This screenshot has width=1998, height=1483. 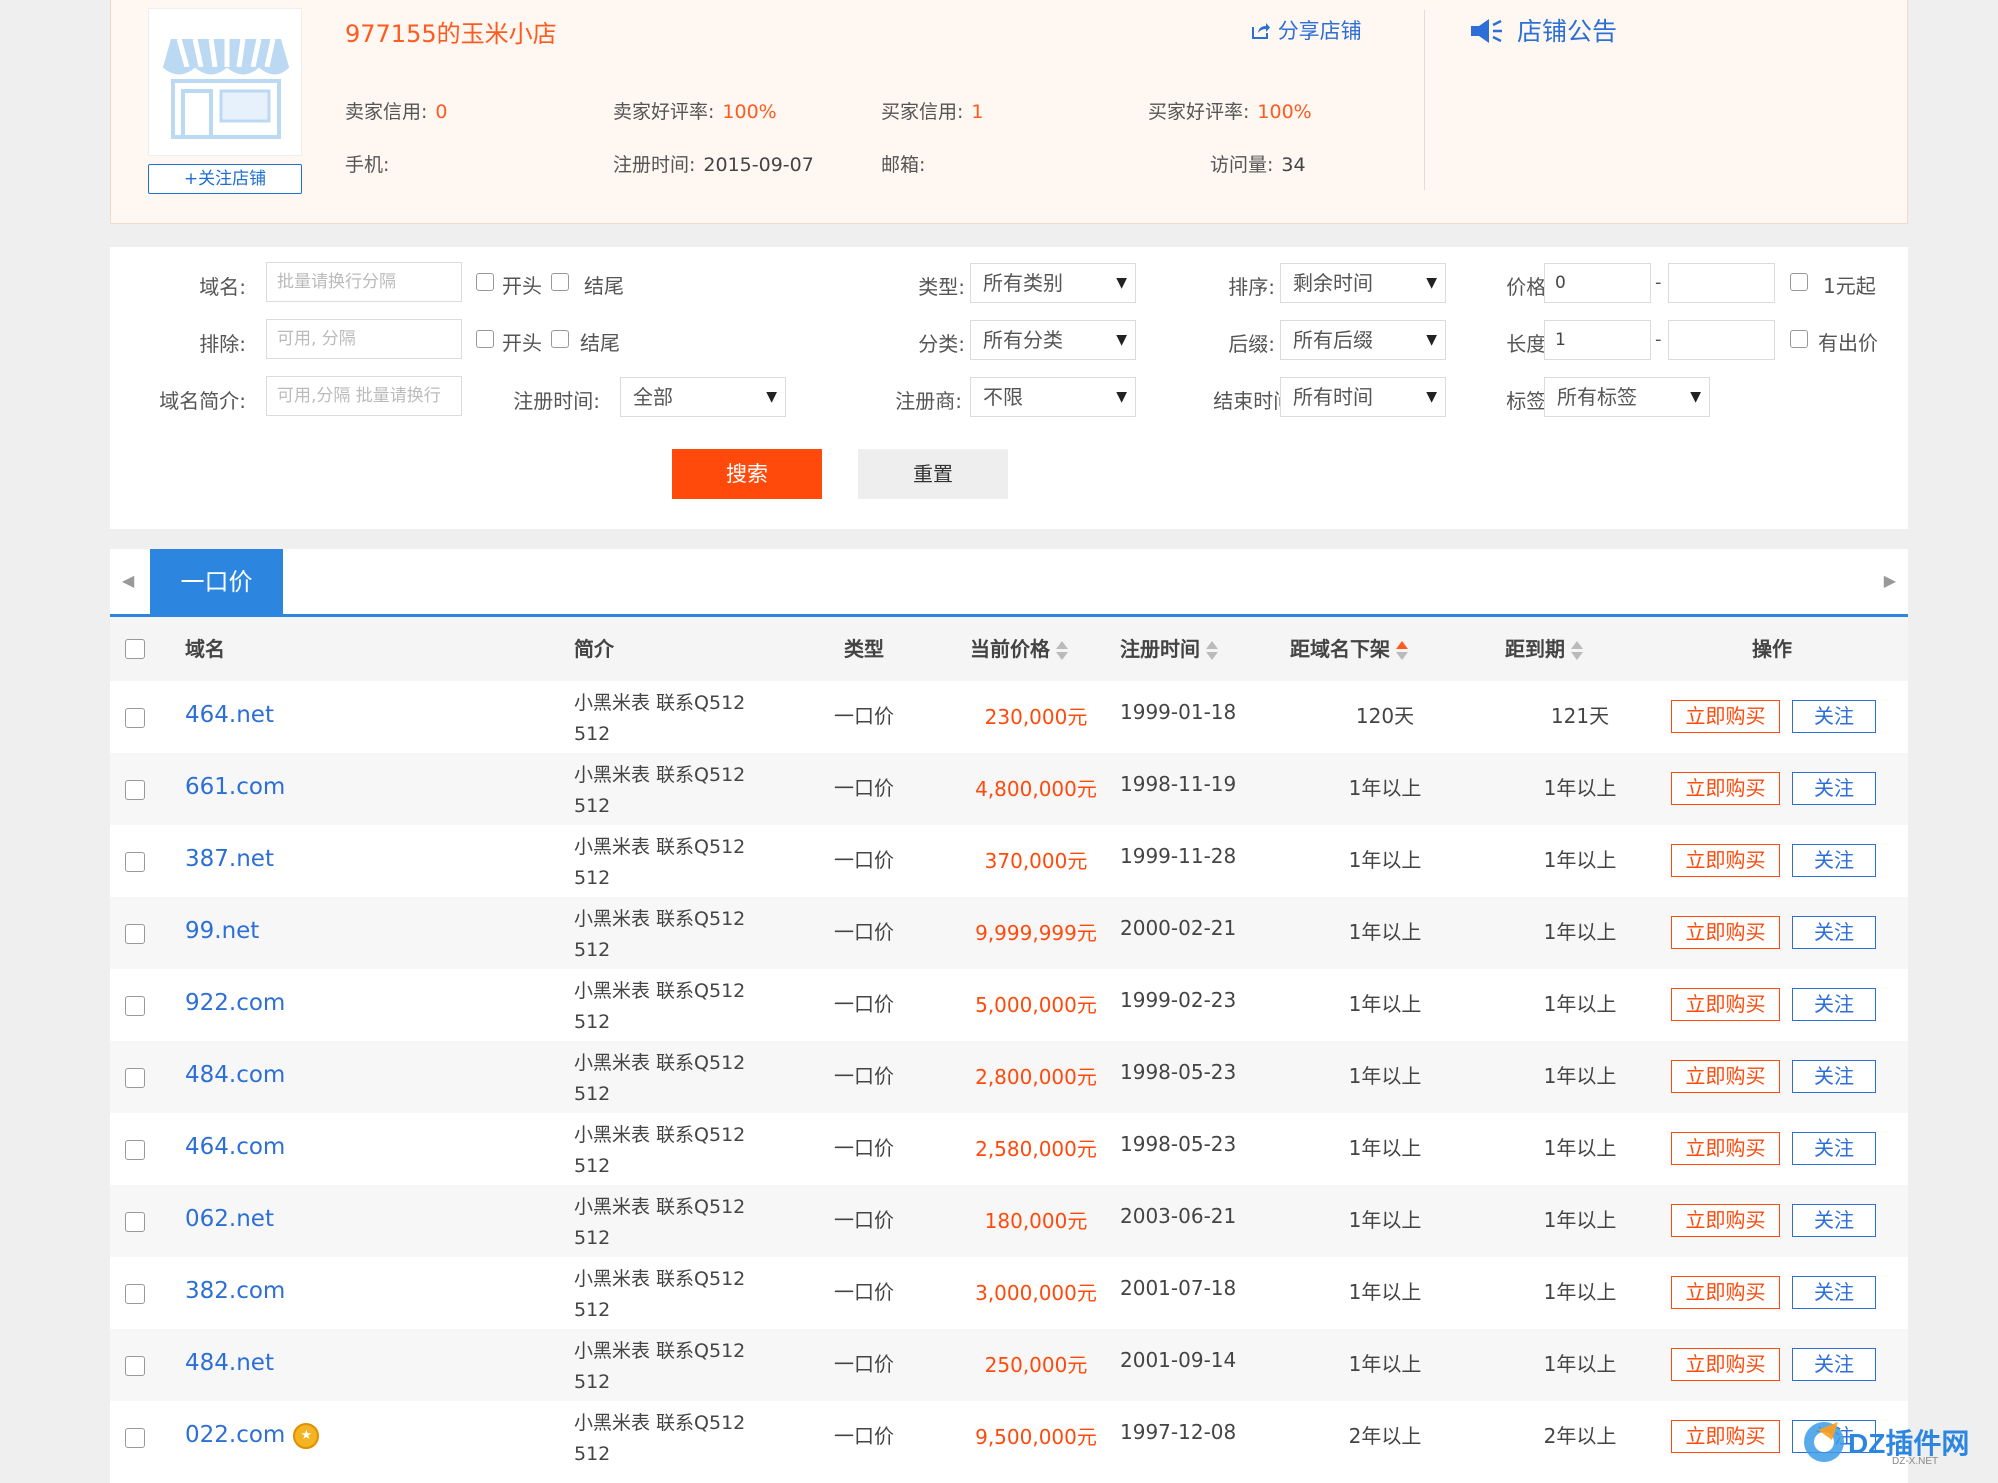 I want to click on domain-link: 661.com, so click(x=235, y=787).